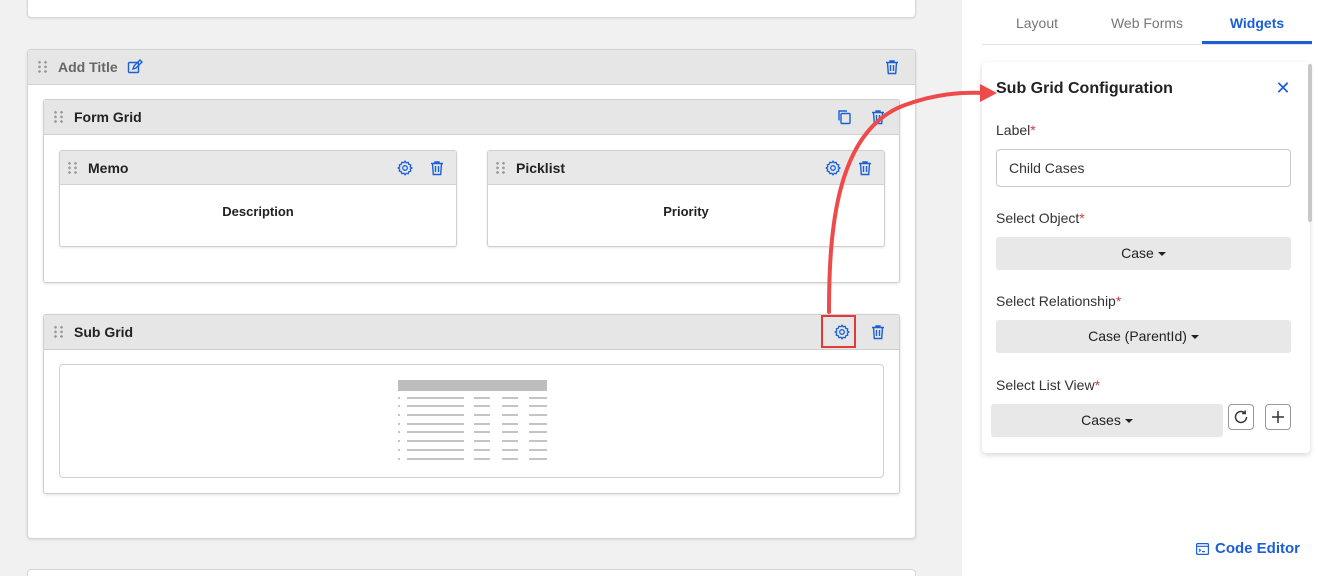 Image resolution: width=1328 pixels, height=576 pixels. I want to click on plus-icon, so click(1278, 417).